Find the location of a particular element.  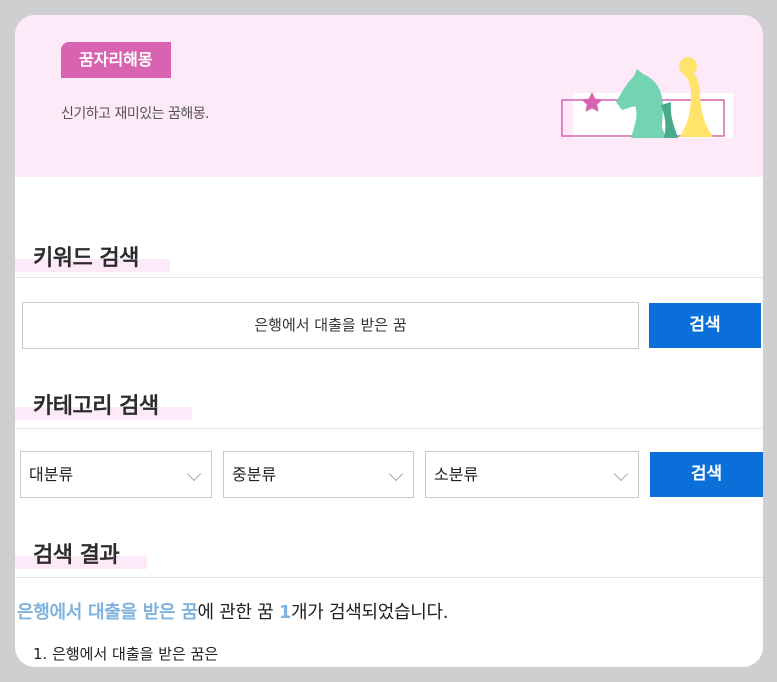

category-section-title: 카테고리 검색 is located at coordinates (103, 404).